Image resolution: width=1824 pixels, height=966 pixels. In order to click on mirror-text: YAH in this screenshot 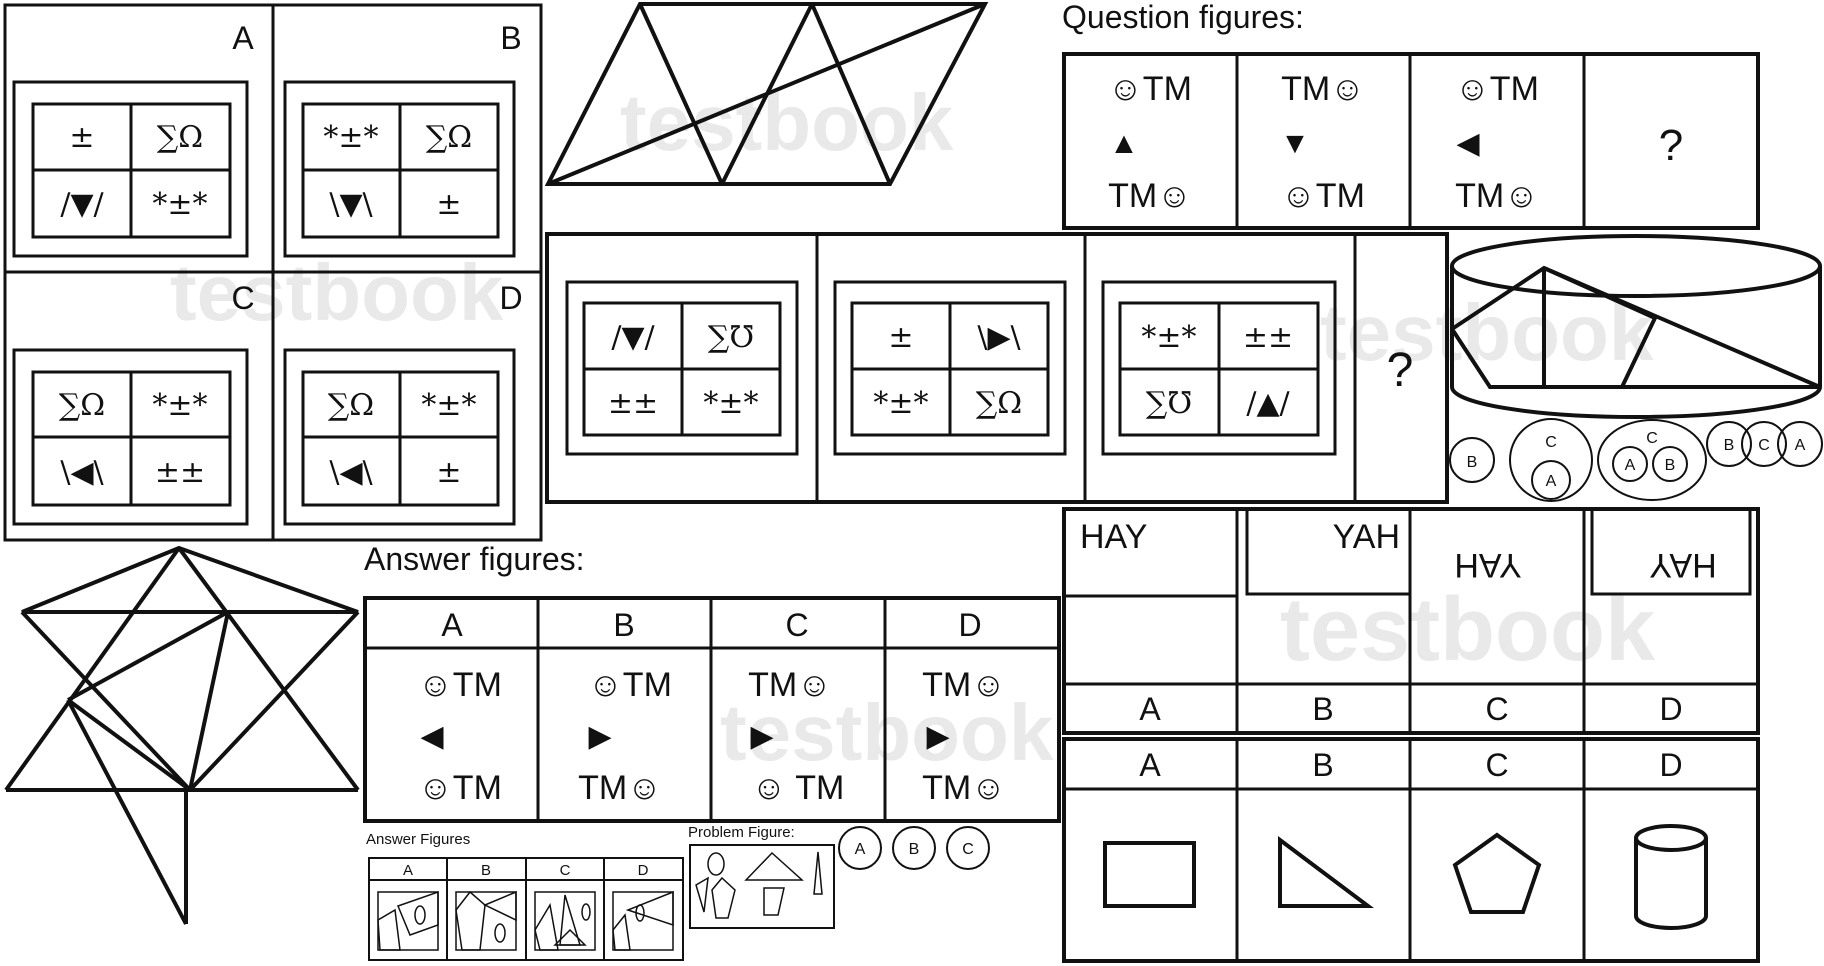, I will do `click(1366, 537)`.